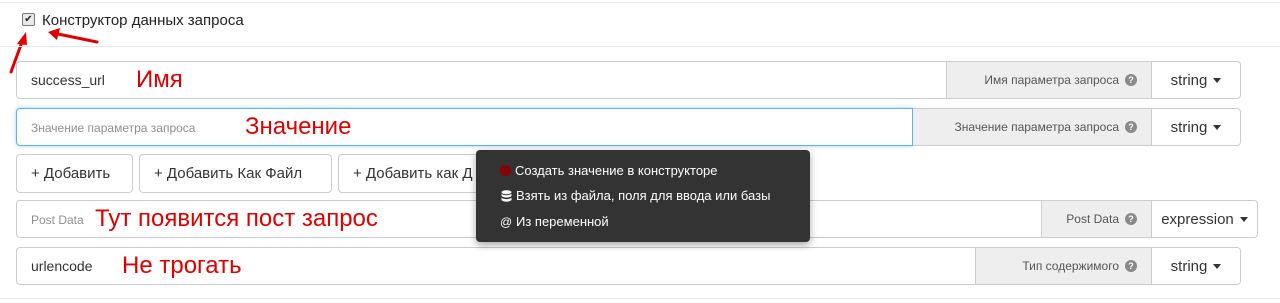 The width and height of the screenshot is (1280, 303). I want to click on menu-item-file: Взять из файла, поля для ввода или базы, so click(635, 195).